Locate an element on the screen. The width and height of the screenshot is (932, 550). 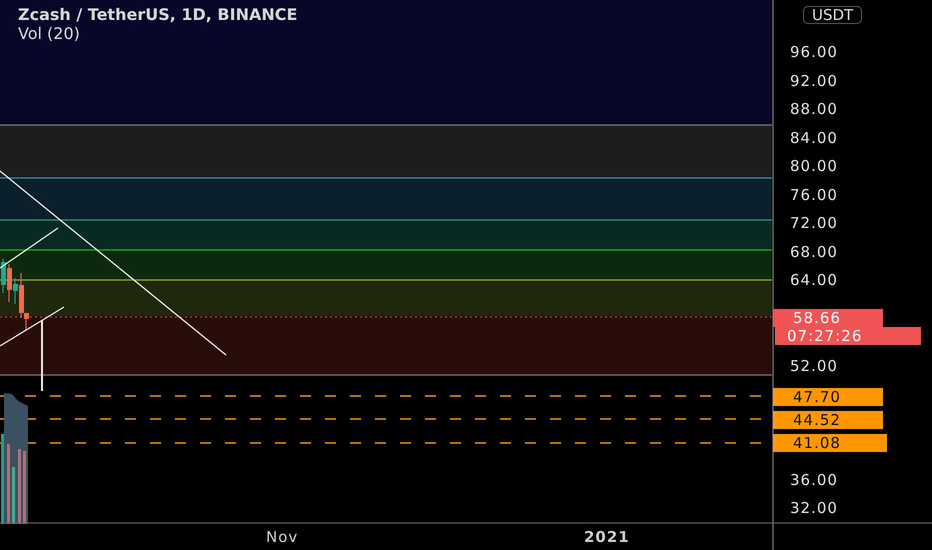
symbol-title: Zcash / TetherUS, 1D, BINANCE is located at coordinates (158, 14).